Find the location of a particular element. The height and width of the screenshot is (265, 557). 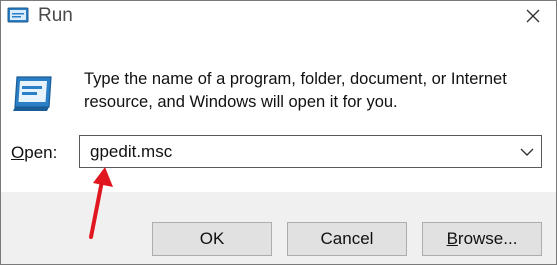

open-label-rest: pen: is located at coordinates (41, 152).